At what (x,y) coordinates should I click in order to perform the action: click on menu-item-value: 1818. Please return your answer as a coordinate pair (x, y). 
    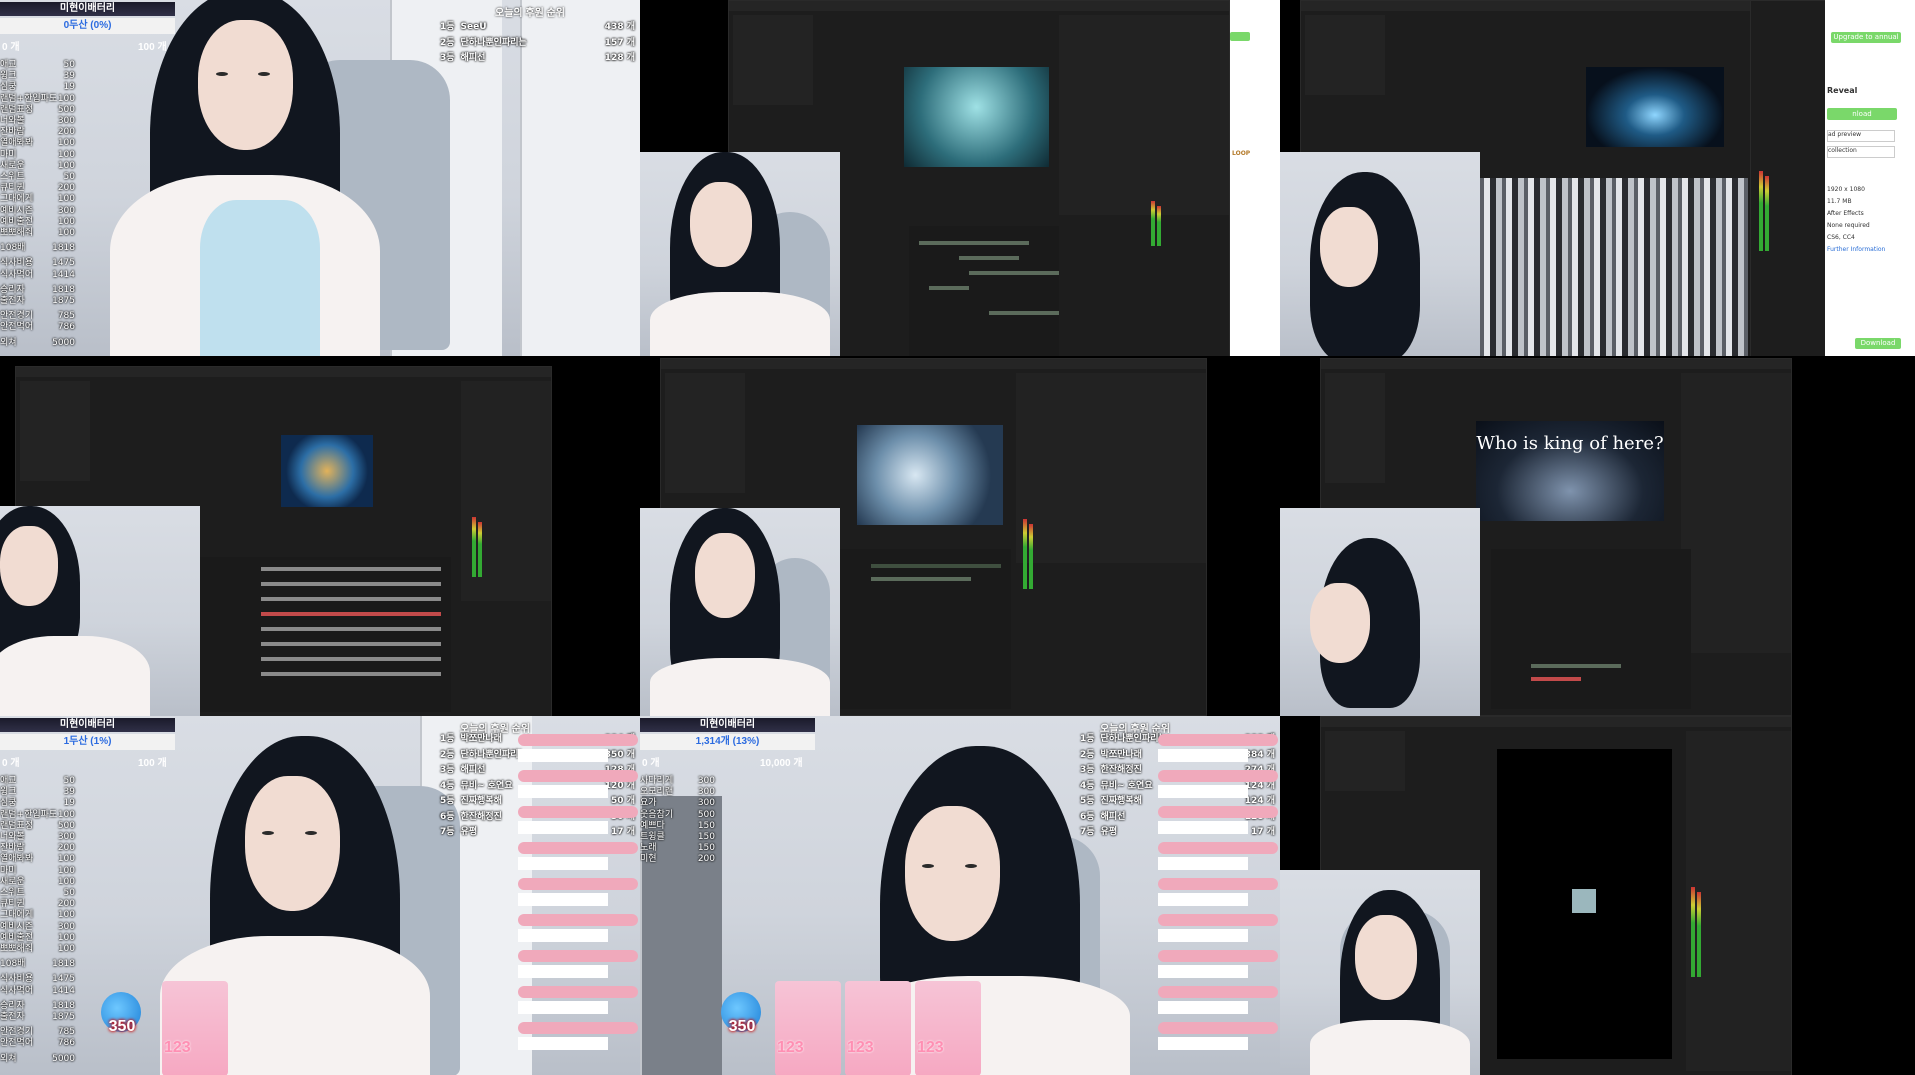
    Looking at the image, I should click on (63, 248).